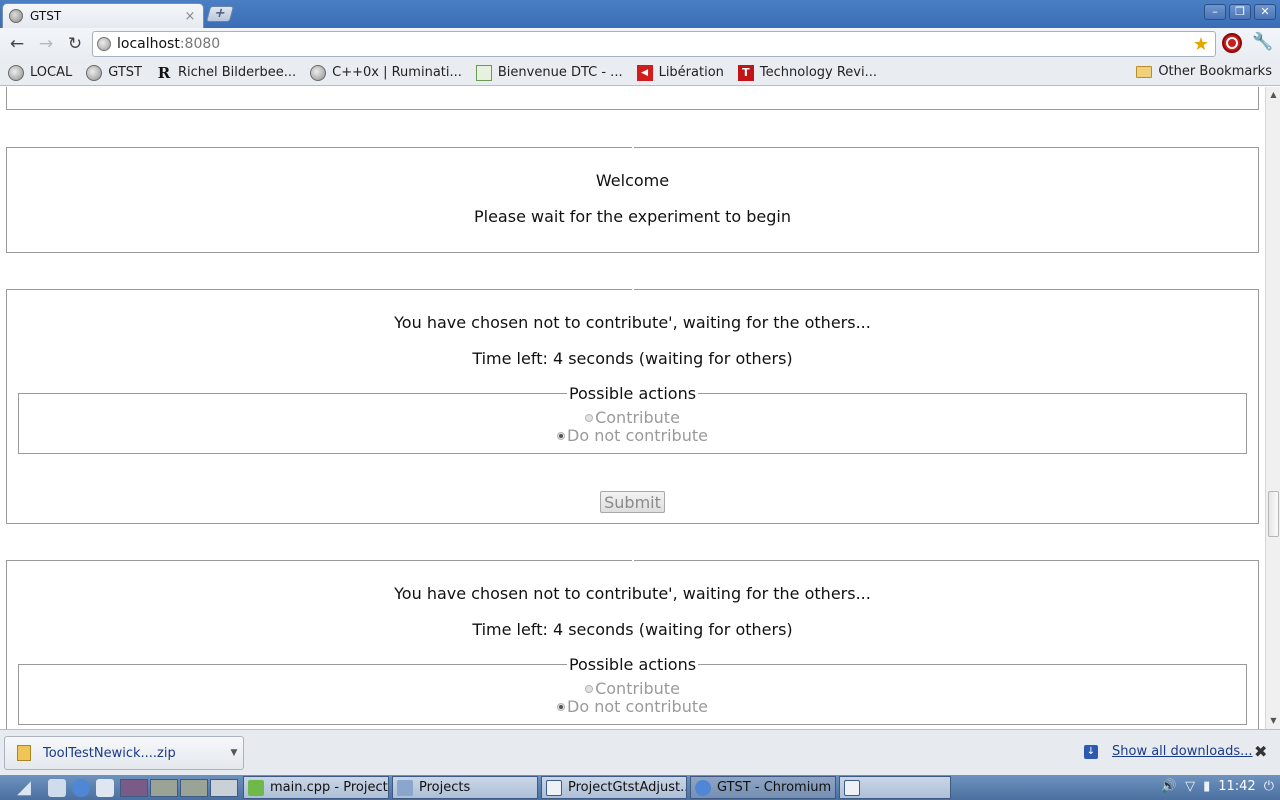  Describe the element at coordinates (190, 16) in the screenshot. I see `close-tab-icon: ×` at that location.